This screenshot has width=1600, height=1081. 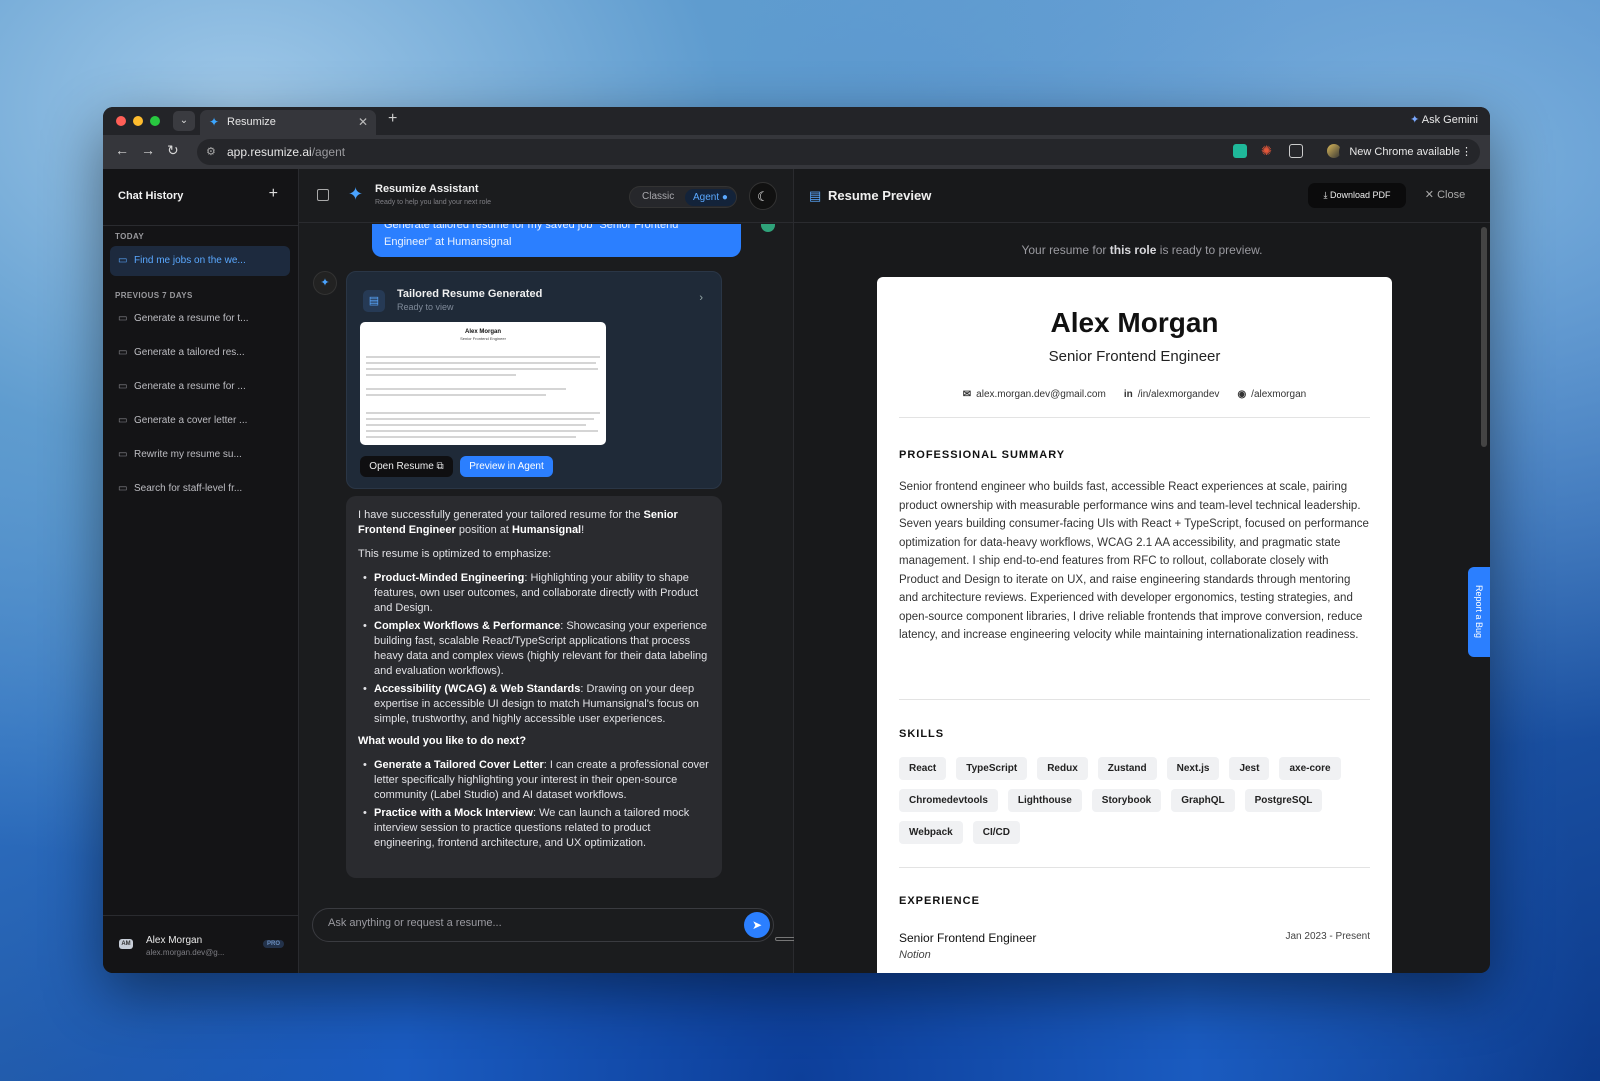 I want to click on close-label: Close, so click(x=1451, y=195).